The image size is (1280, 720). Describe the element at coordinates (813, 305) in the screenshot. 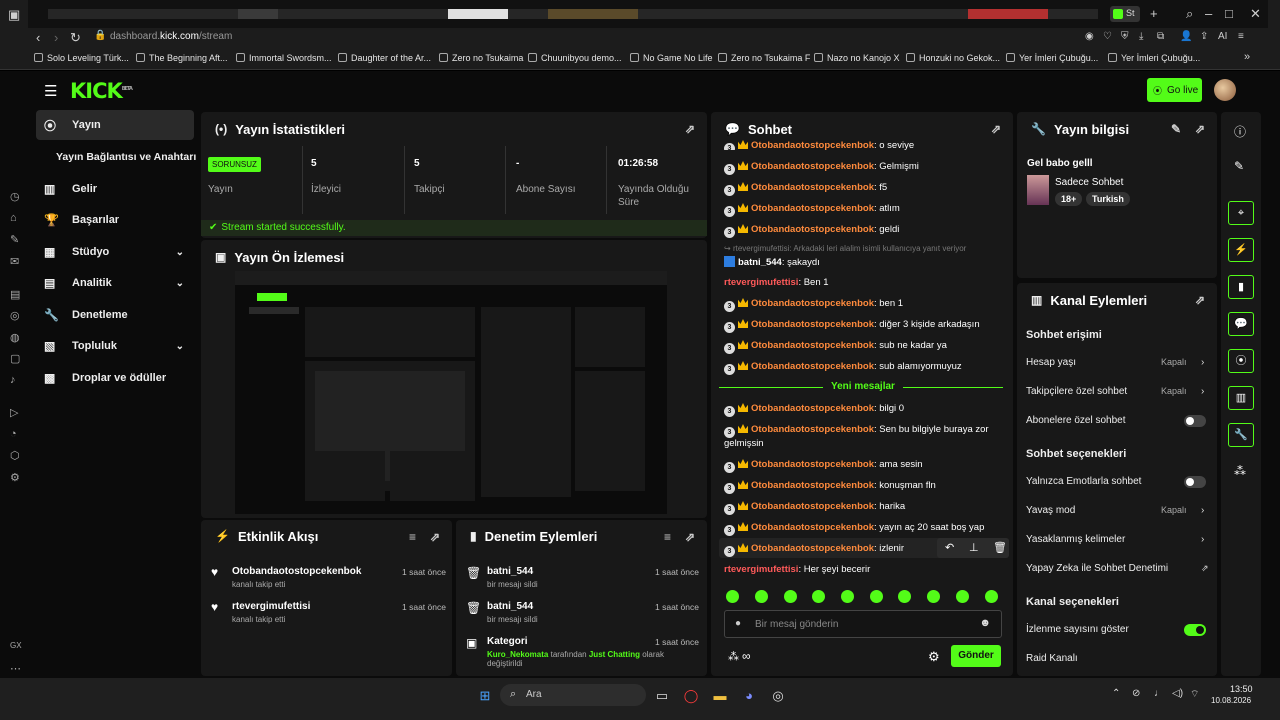

I see `chat-message: 3 Otobandaotostopcekenbok: ben 1` at that location.